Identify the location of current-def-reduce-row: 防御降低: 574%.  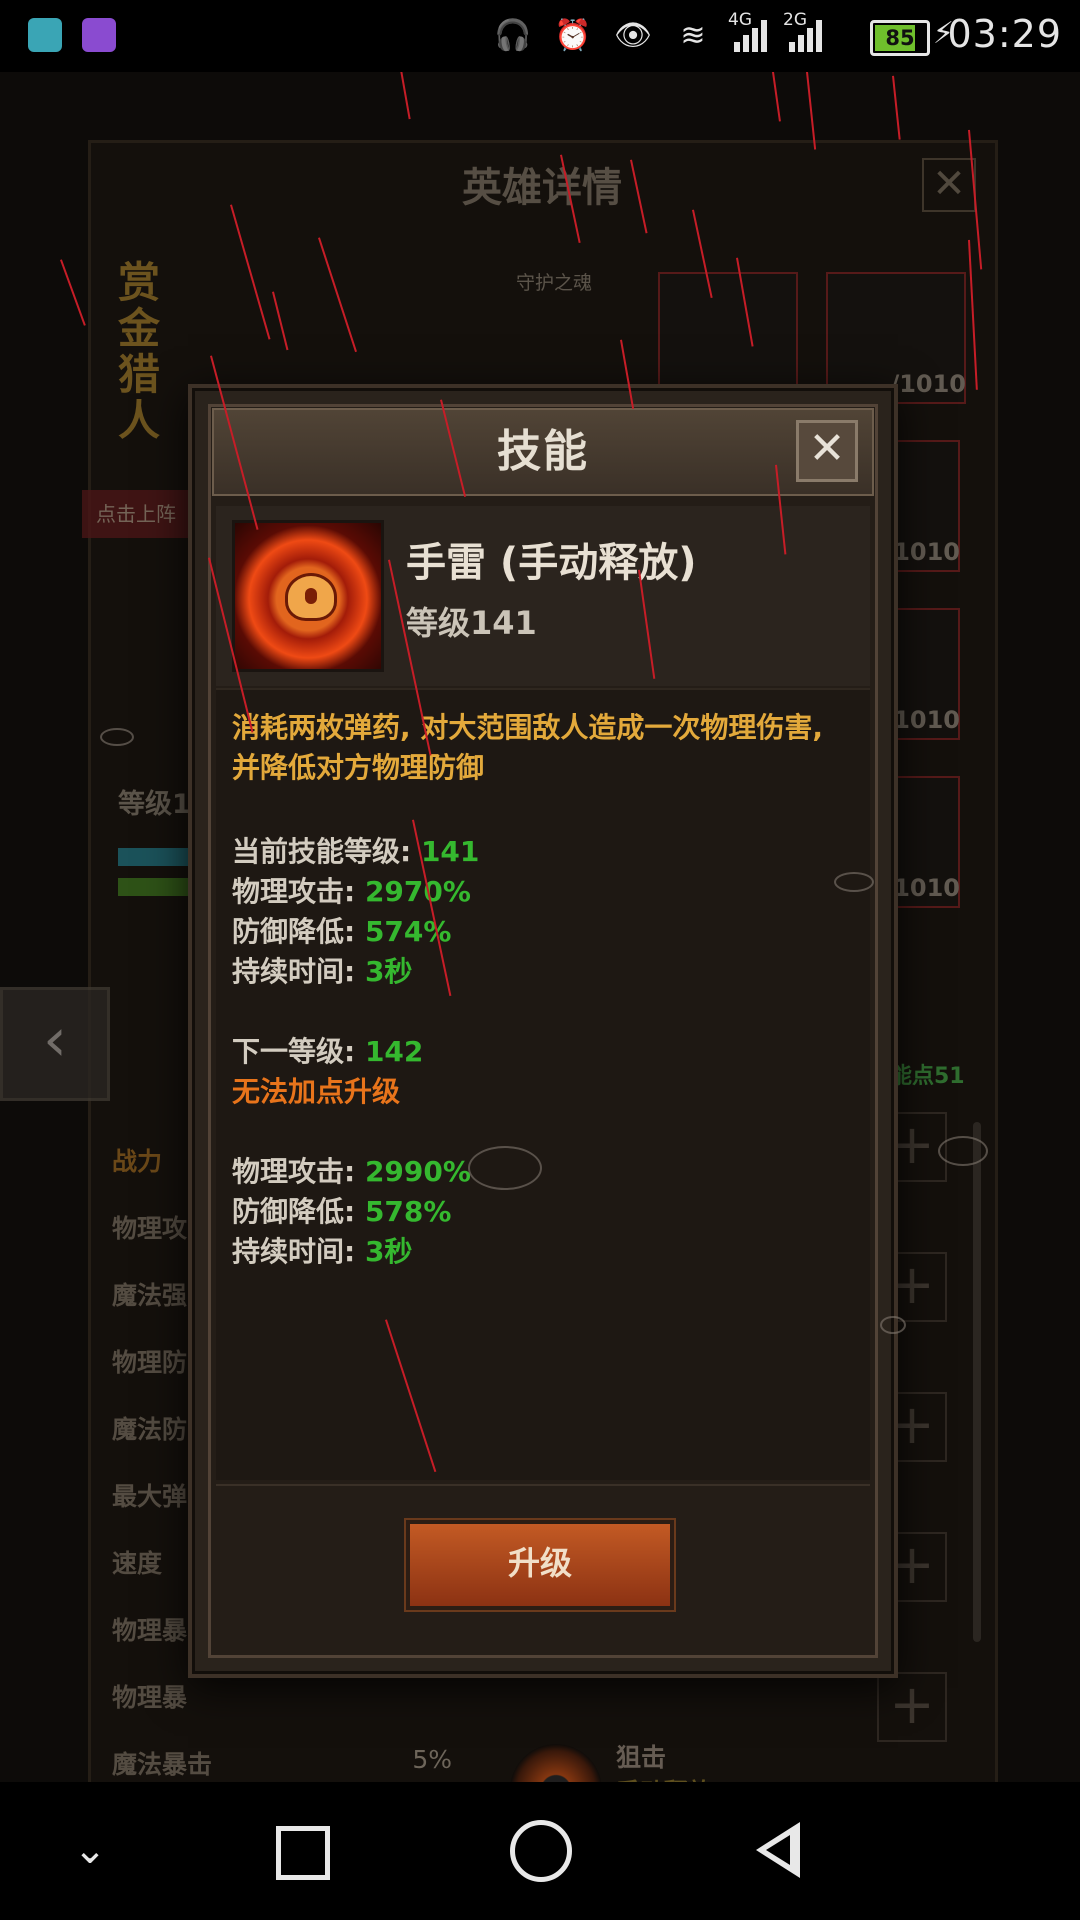
(342, 931).